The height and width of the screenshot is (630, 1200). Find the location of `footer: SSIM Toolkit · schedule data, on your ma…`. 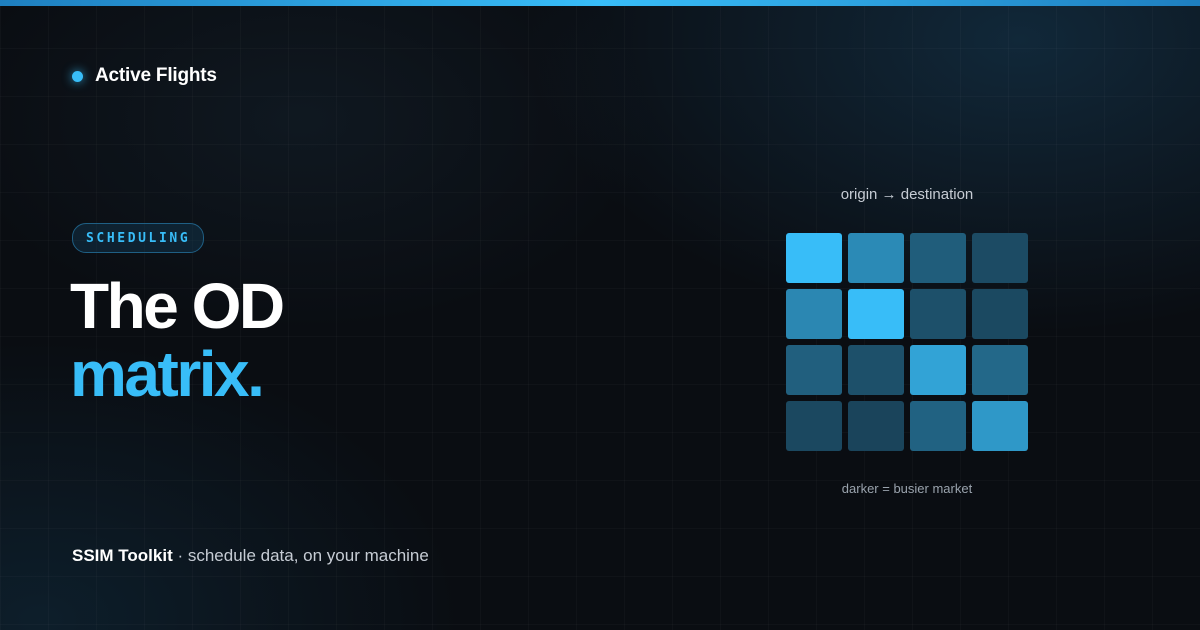

footer: SSIM Toolkit · schedule data, on your ma… is located at coordinates (250, 556).